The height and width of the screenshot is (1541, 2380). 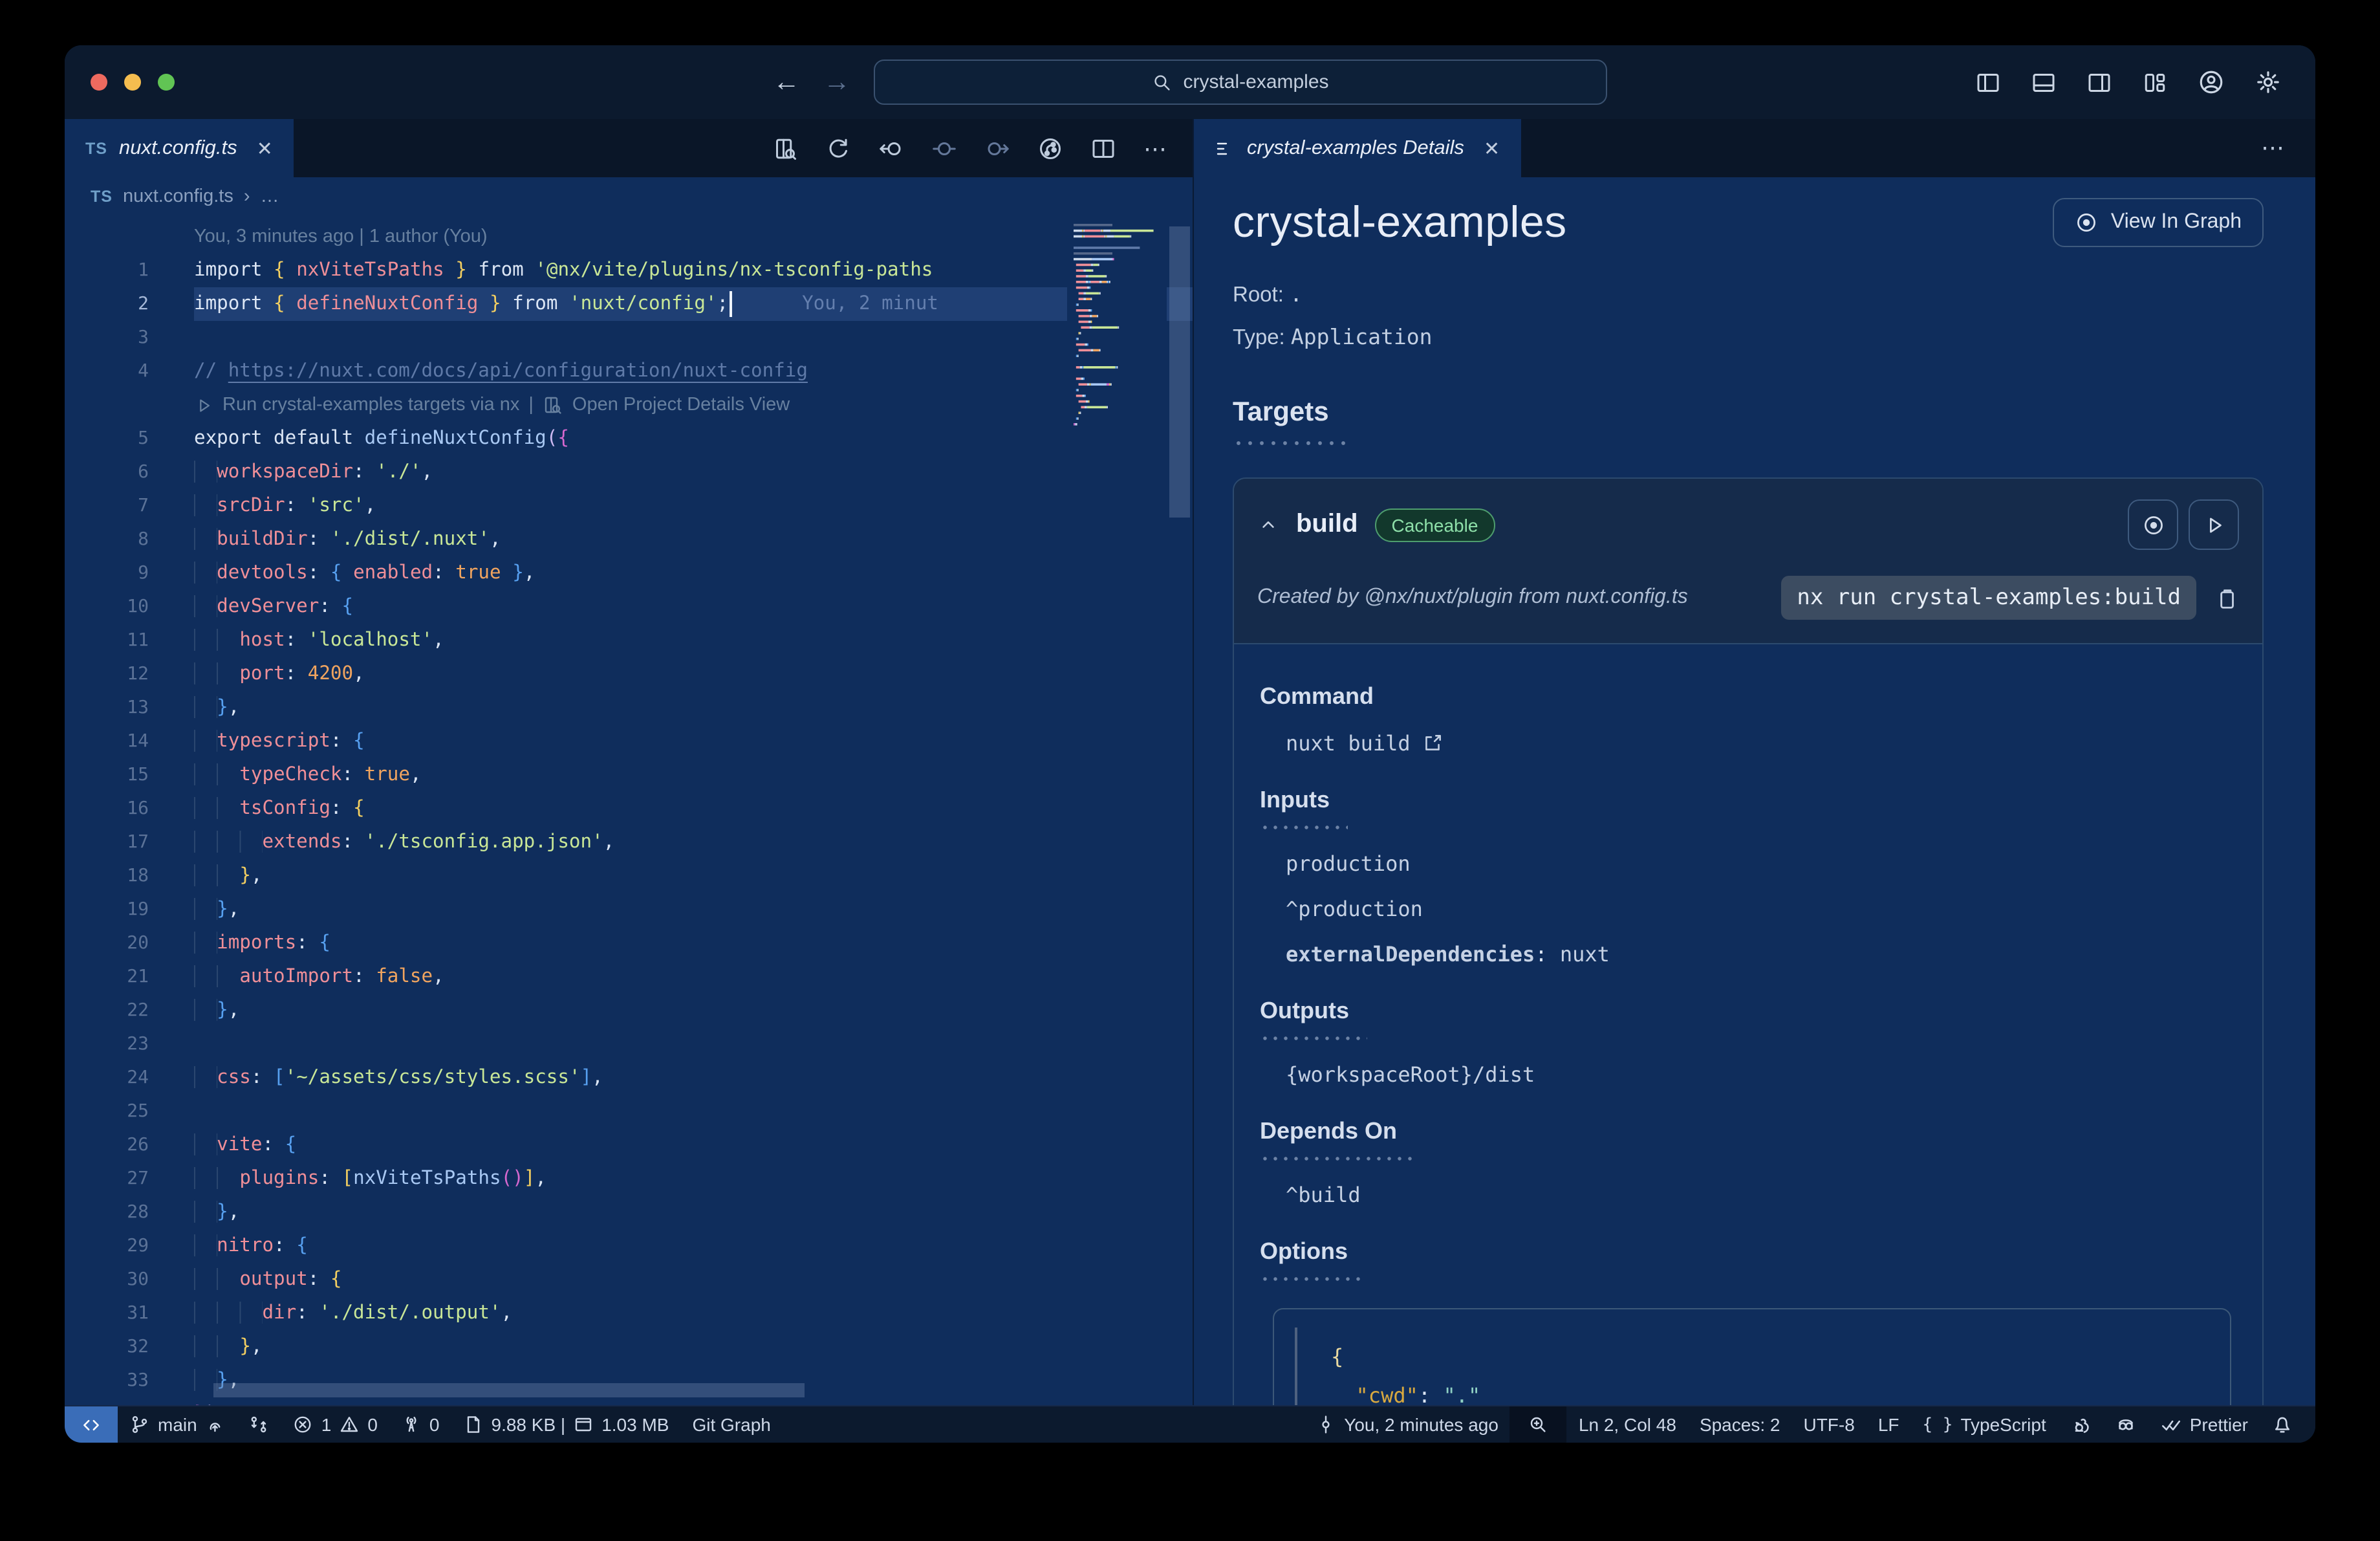 What do you see at coordinates (2211, 82) in the screenshot?
I see `account-icon` at bounding box center [2211, 82].